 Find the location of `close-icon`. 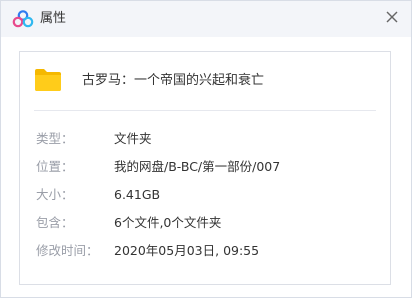

close-icon is located at coordinates (392, 17).